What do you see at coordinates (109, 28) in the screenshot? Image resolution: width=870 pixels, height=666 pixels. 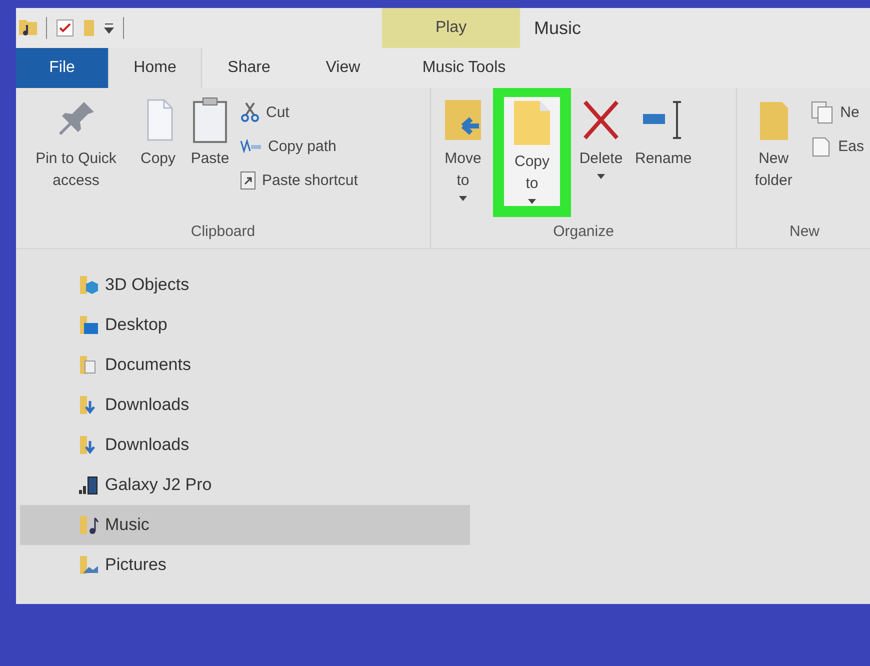 I see `dropdown-icon` at bounding box center [109, 28].